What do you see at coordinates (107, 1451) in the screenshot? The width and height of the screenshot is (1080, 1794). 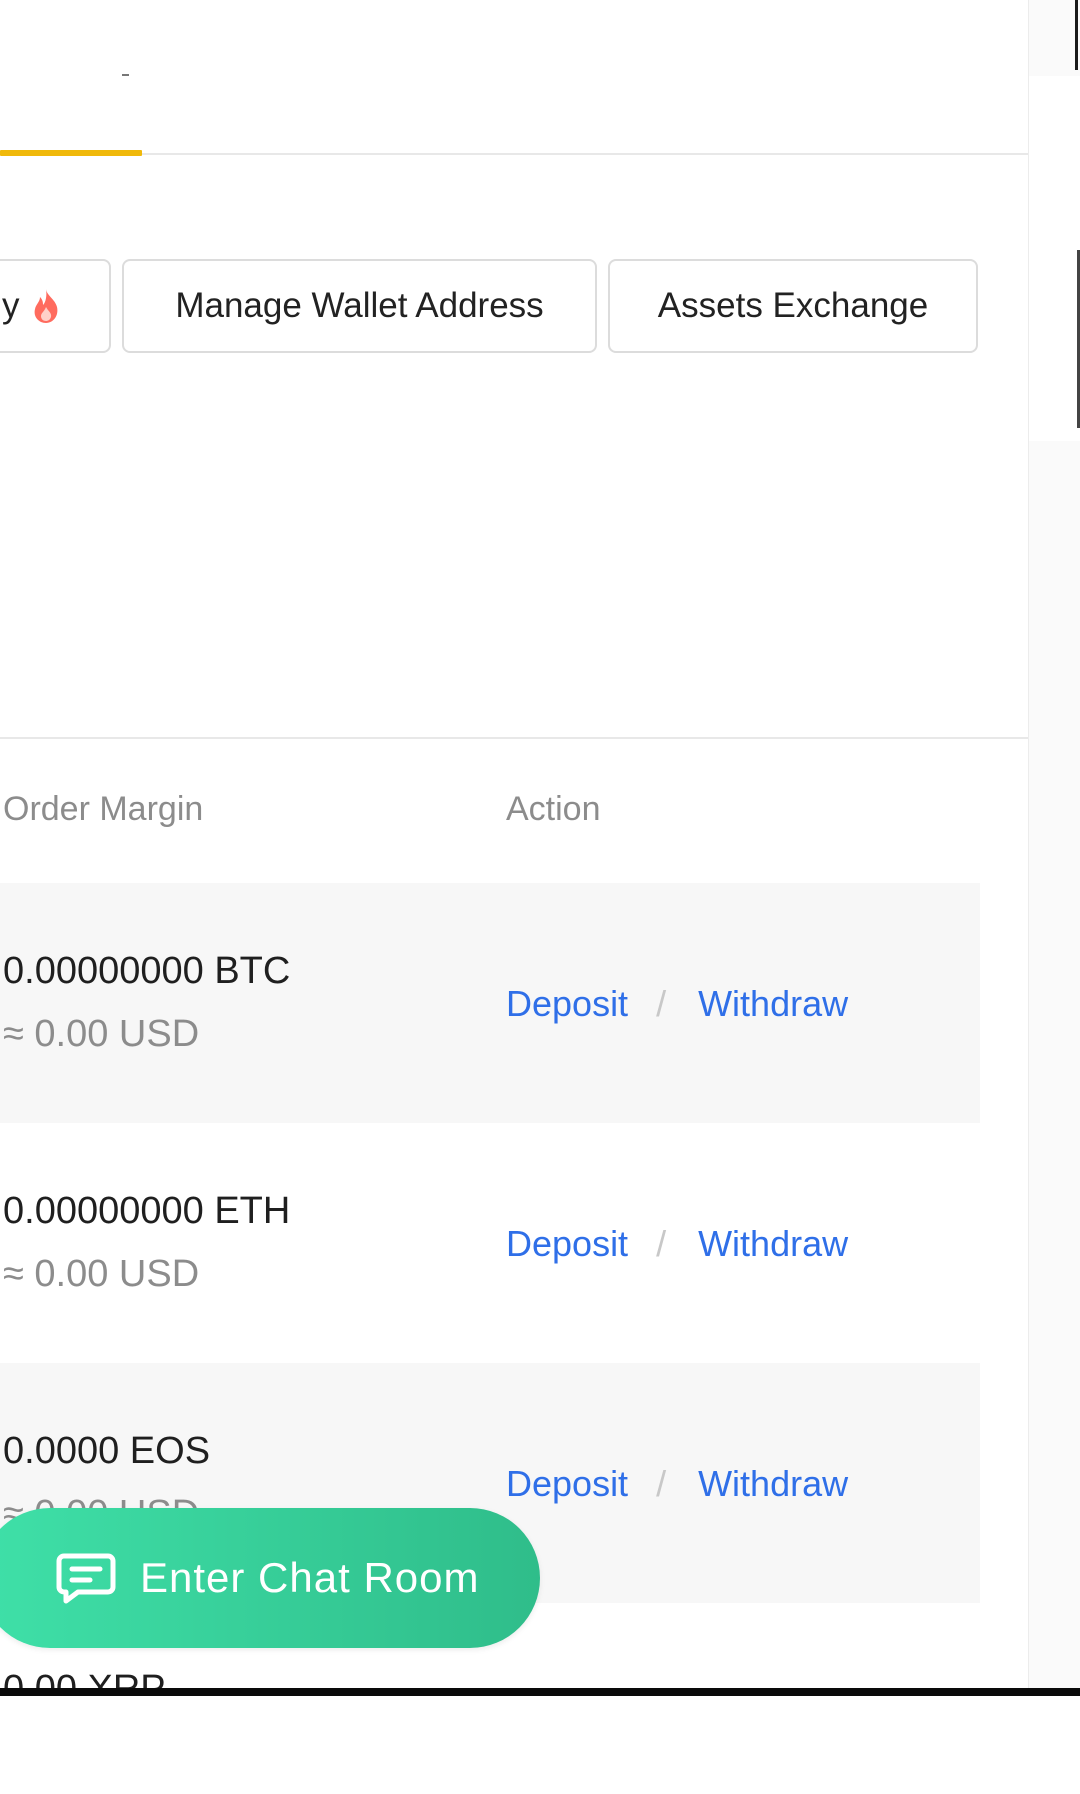 I see `order-margin-amount: 0.0000 EOS` at bounding box center [107, 1451].